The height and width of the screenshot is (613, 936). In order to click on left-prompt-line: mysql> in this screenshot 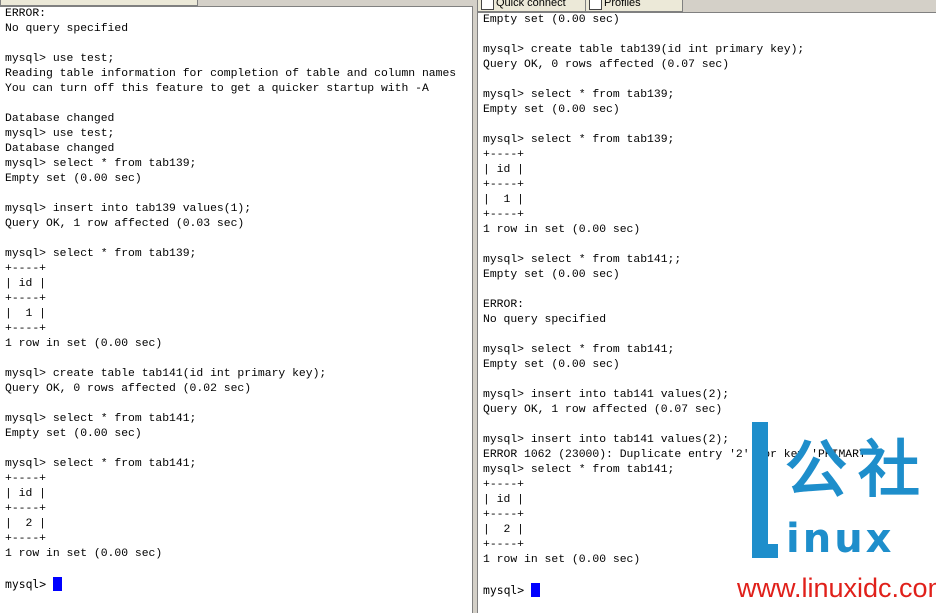, I will do `click(236, 584)`.